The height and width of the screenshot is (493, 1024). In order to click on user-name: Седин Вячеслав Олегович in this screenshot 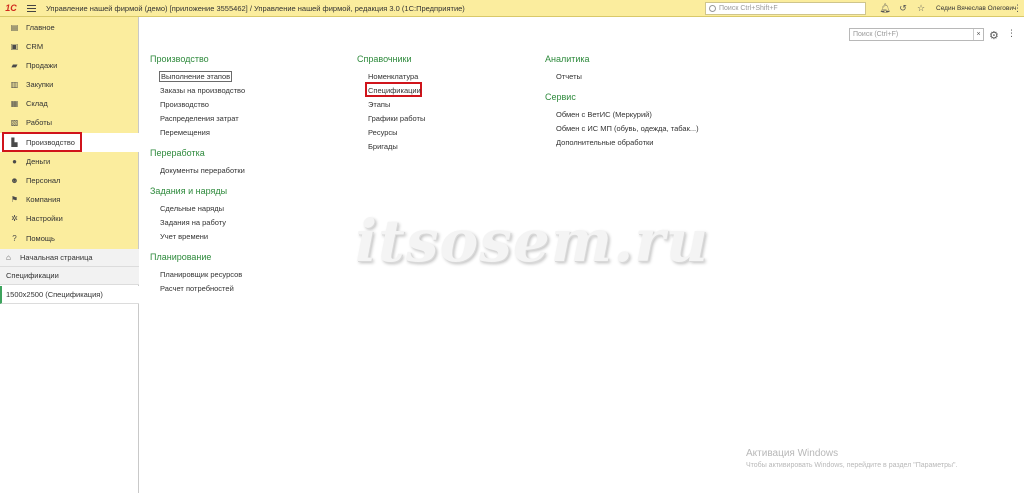, I will do `click(976, 8)`.